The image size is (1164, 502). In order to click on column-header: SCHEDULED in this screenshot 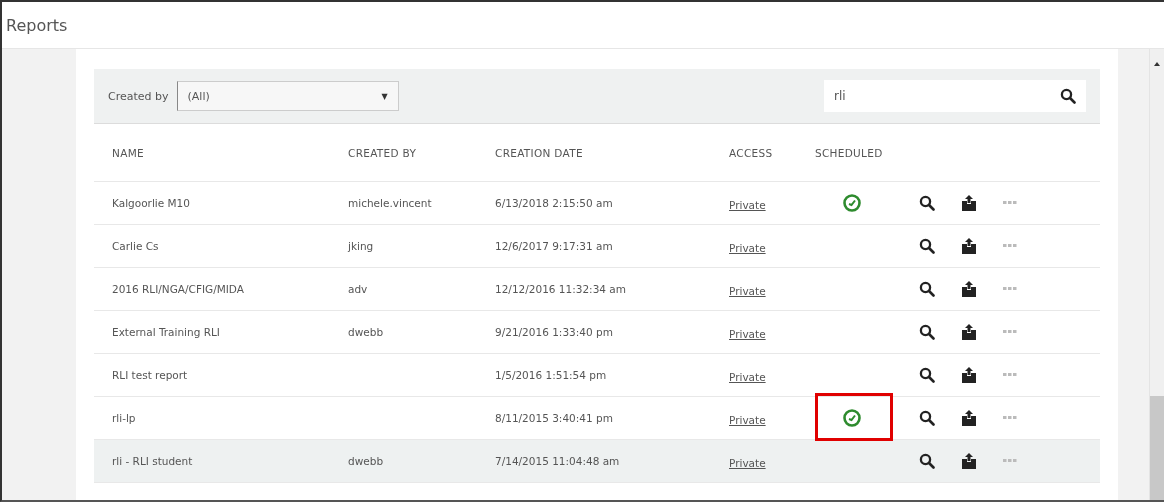, I will do `click(849, 152)`.